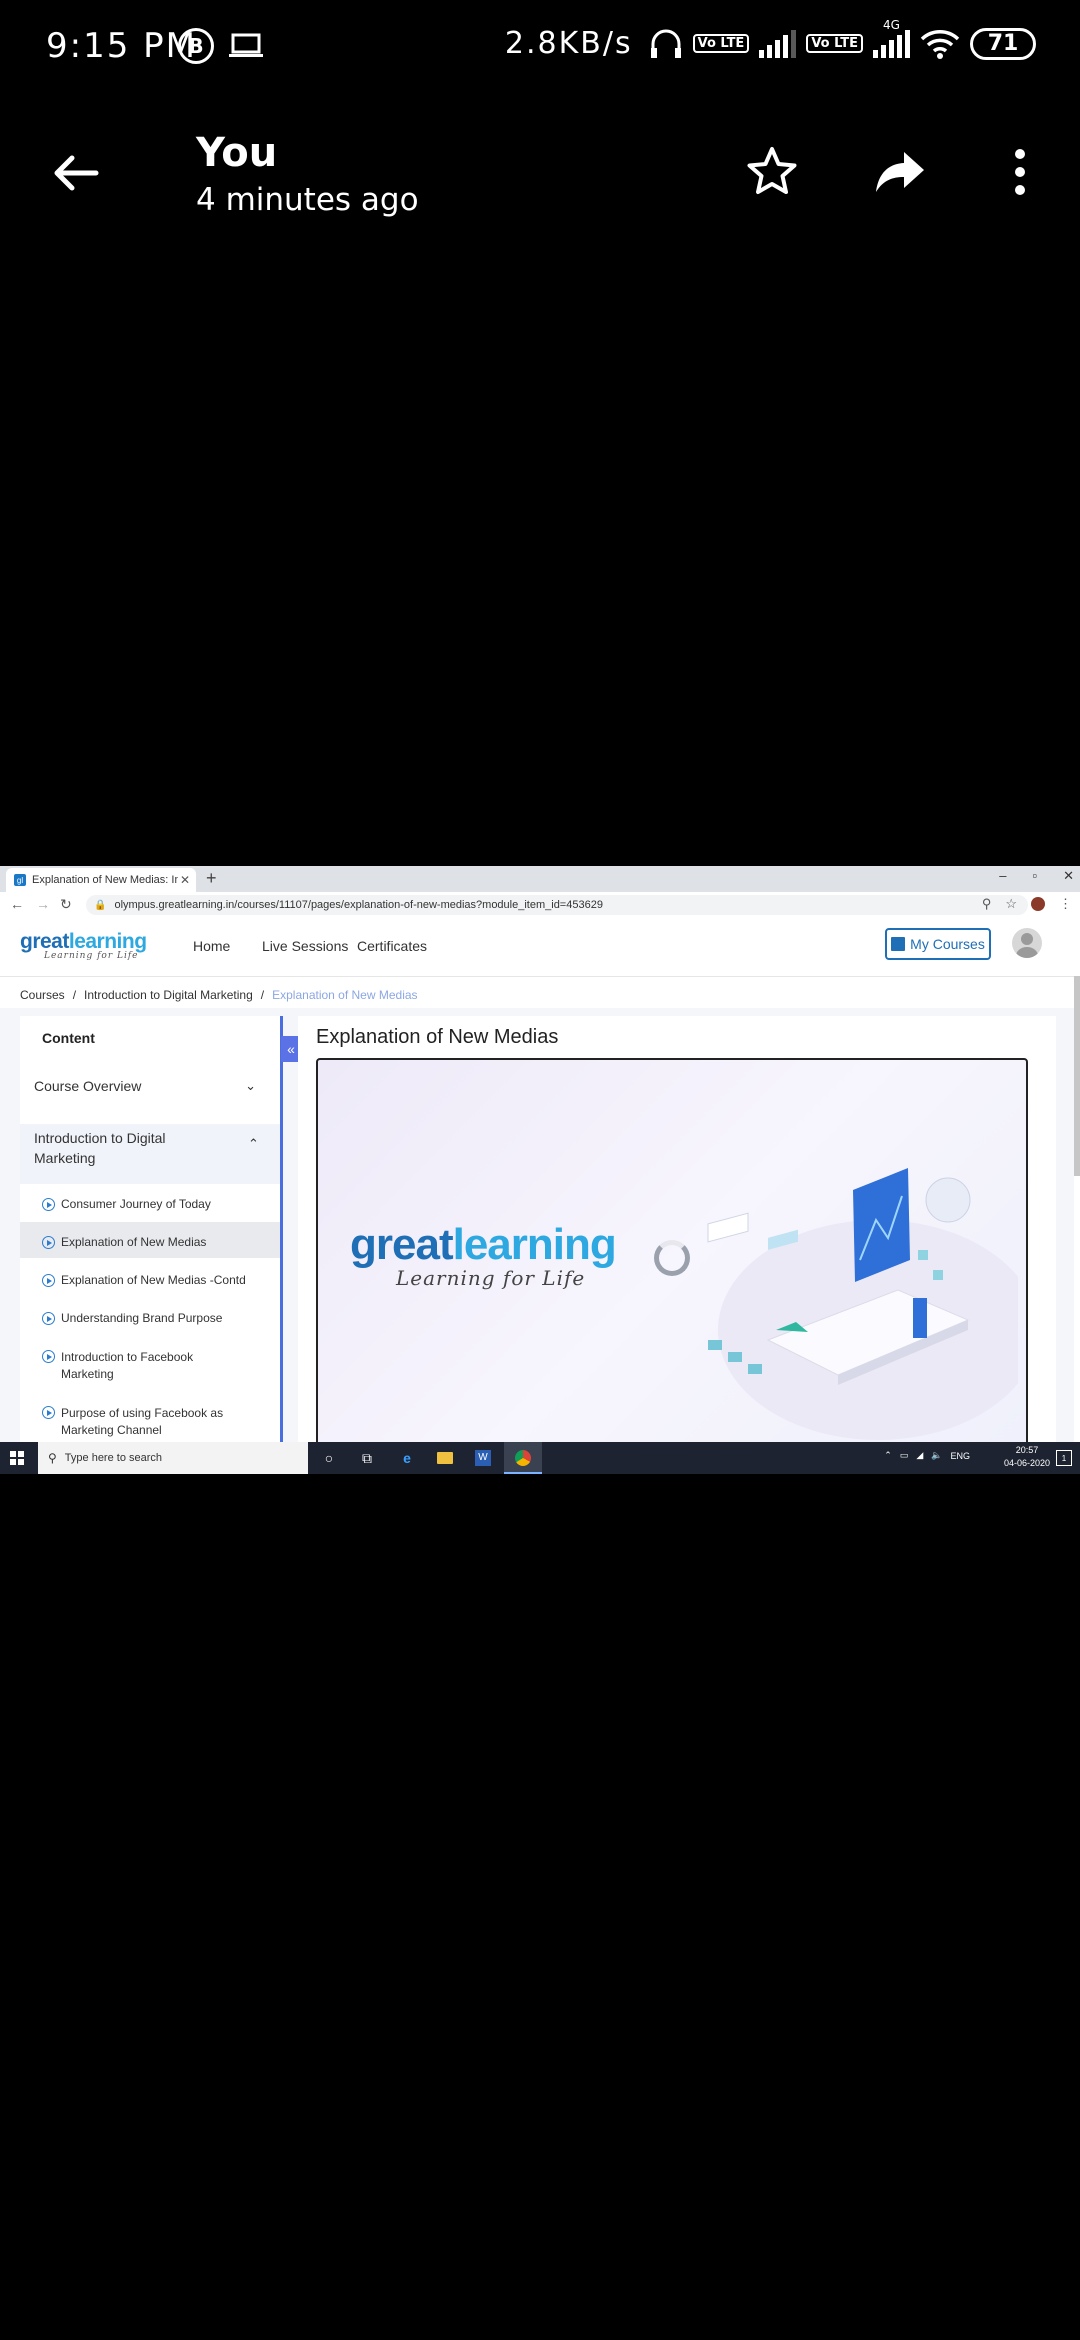 The width and height of the screenshot is (1080, 2340). Describe the element at coordinates (445, 1458) in the screenshot. I see `file-explorer-icon` at that location.